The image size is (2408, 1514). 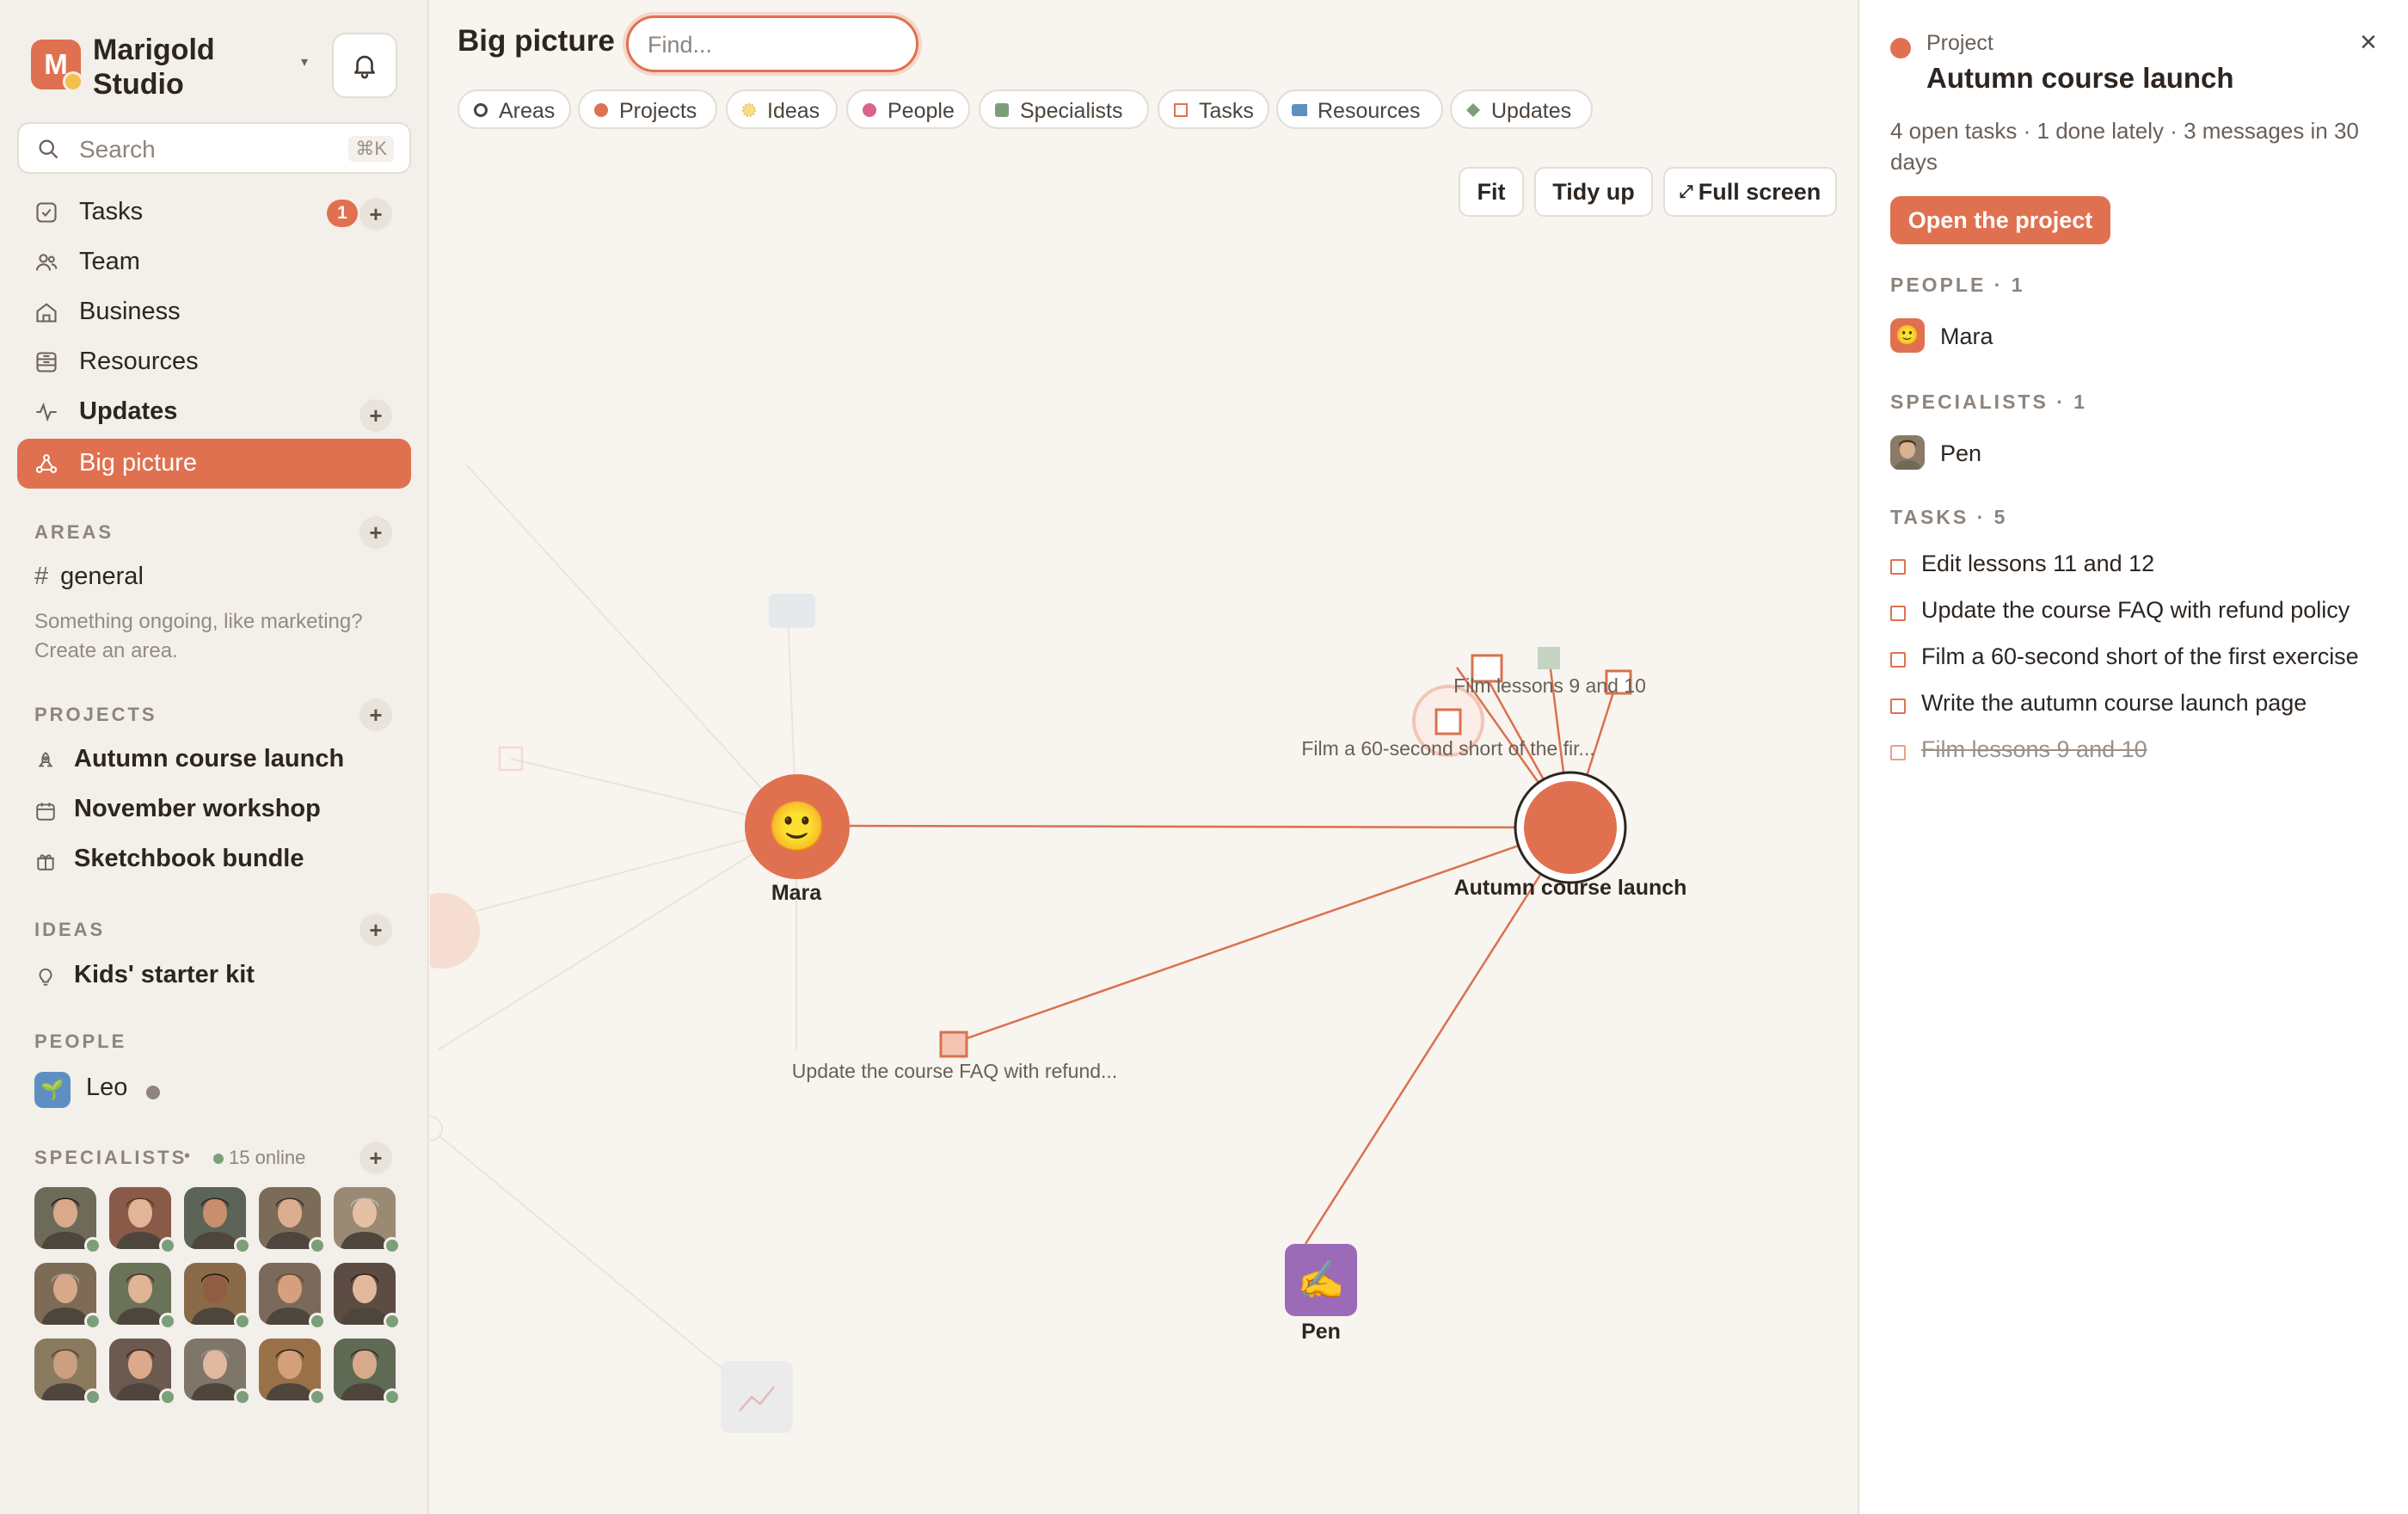 I want to click on person-name: Mara, so click(x=1966, y=336).